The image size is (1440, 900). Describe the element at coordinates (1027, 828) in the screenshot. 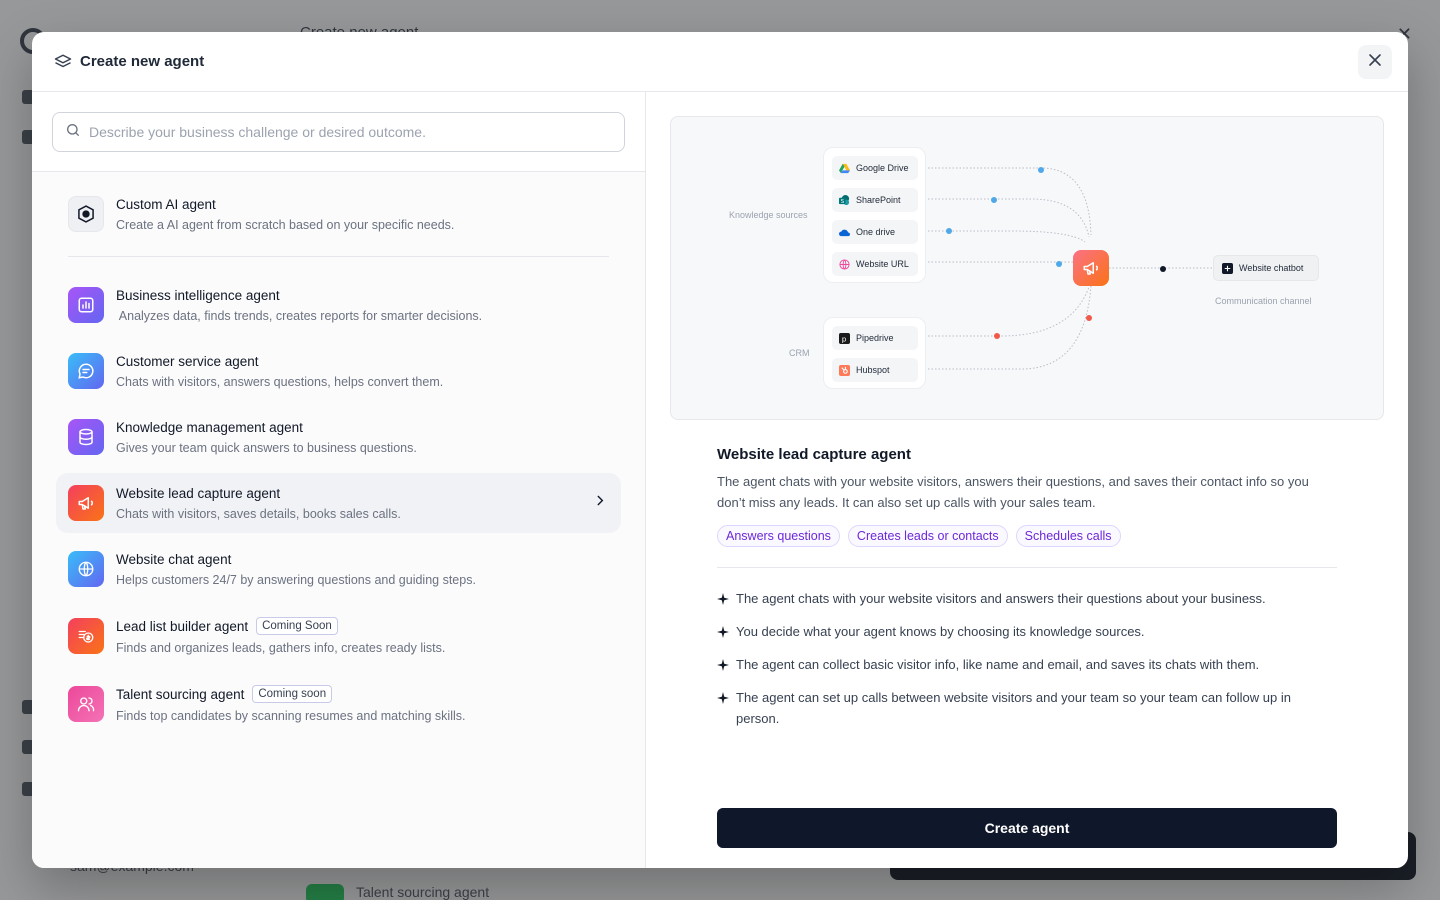

I see `create-agent-button: Create agent` at that location.